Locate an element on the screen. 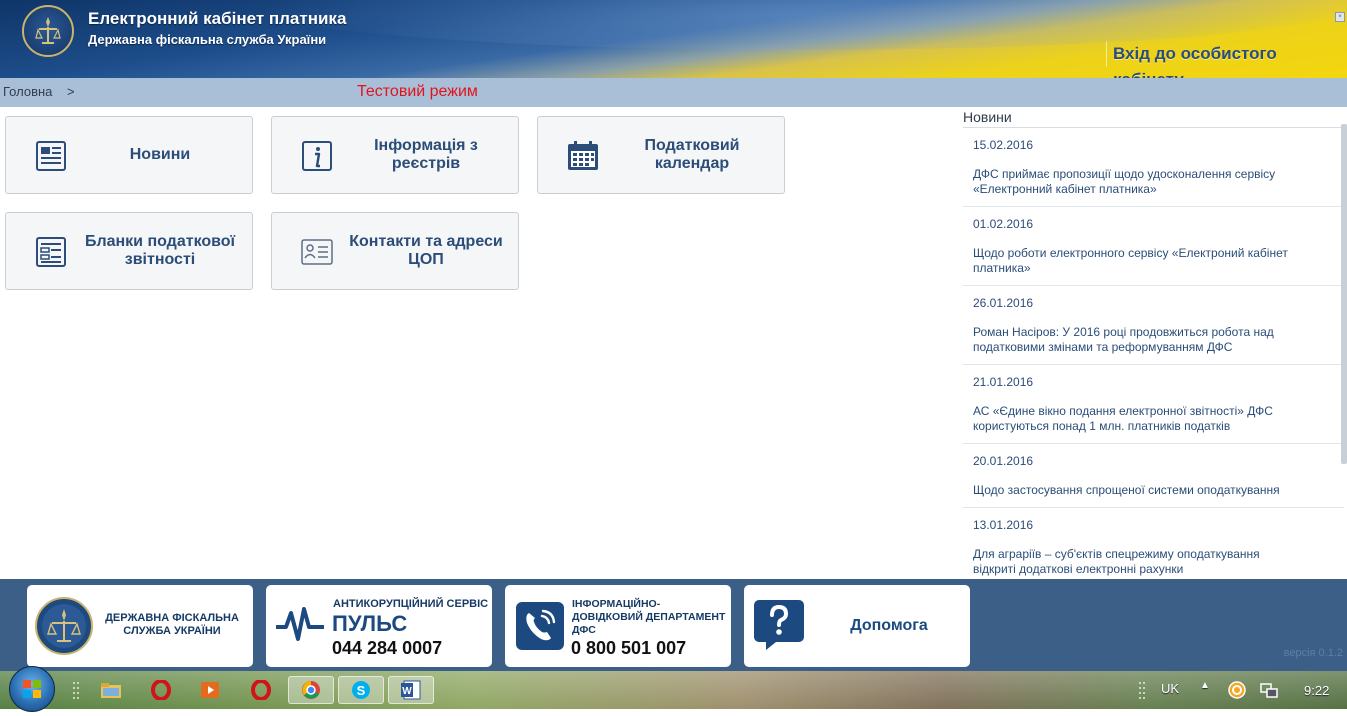 The width and height of the screenshot is (1347, 716). dfs-name-line1: ДЕРЖАВНА ФІСКАЛЬНА is located at coordinates (172, 618).